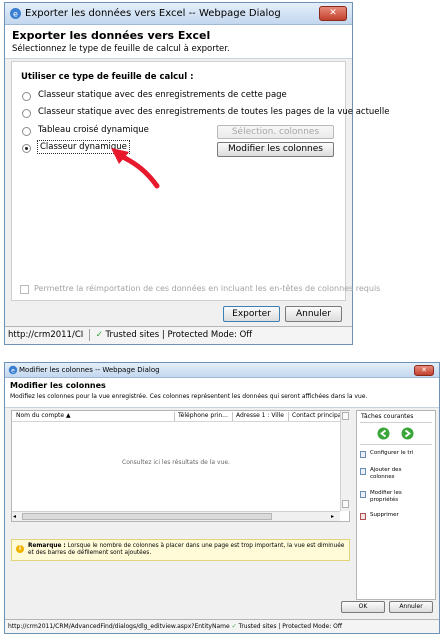 This screenshot has width=448, height=639. I want to click on grid-empty-message: Consultez ici les résultats de la vue., so click(176, 462).